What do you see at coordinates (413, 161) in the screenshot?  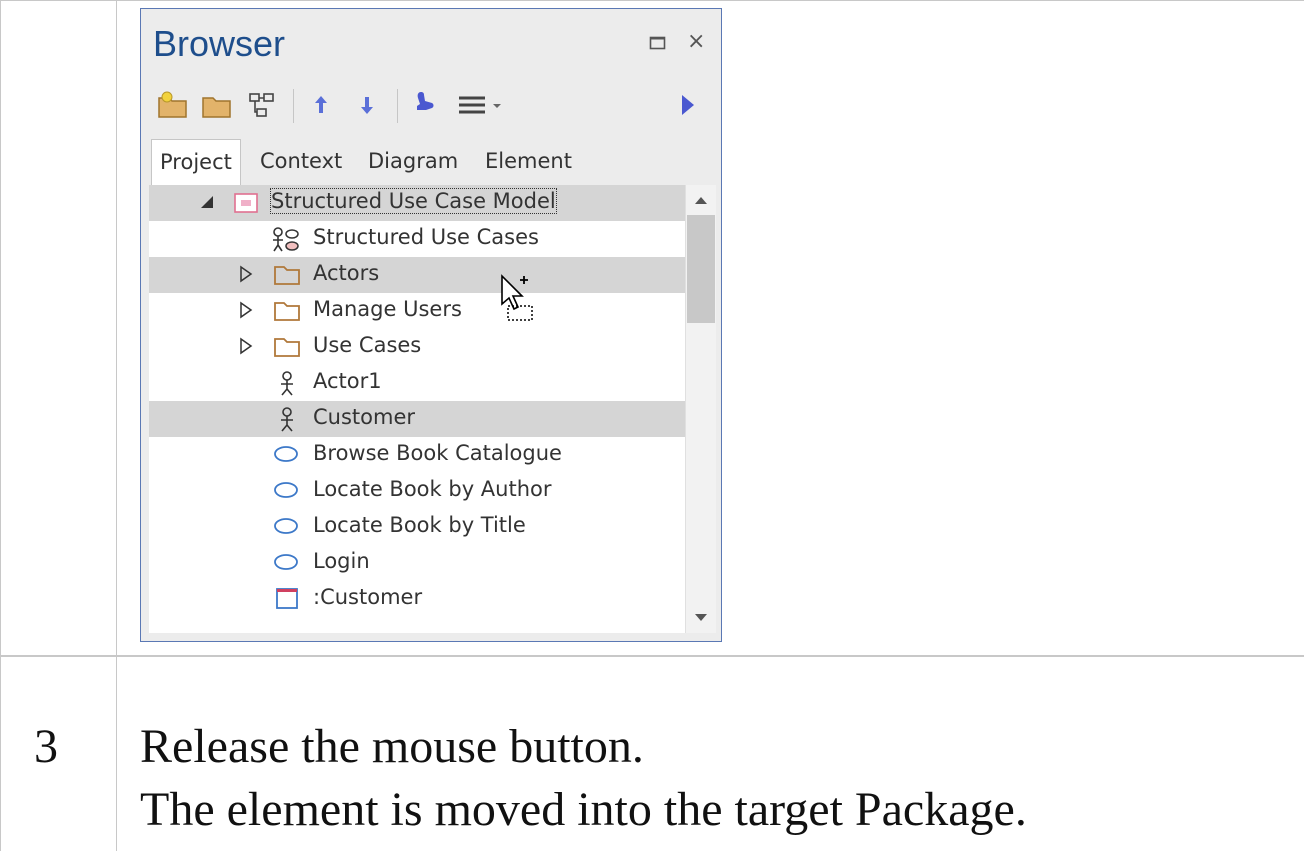 I see `tab-diagram: Diagram` at bounding box center [413, 161].